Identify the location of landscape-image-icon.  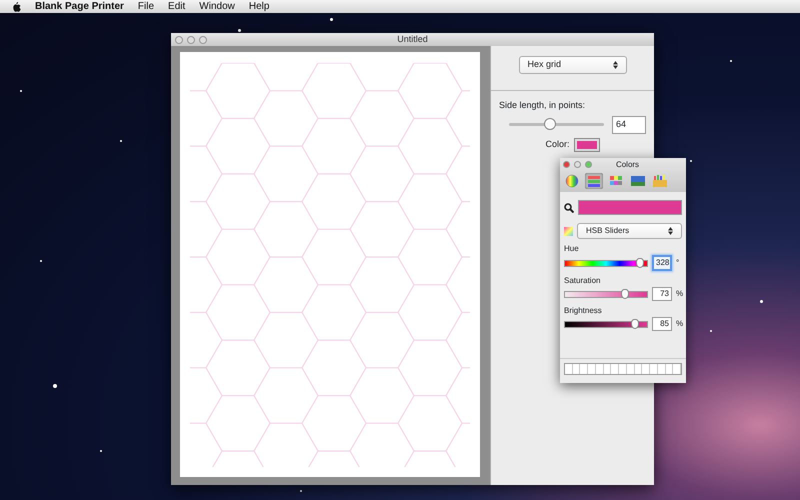
(638, 181).